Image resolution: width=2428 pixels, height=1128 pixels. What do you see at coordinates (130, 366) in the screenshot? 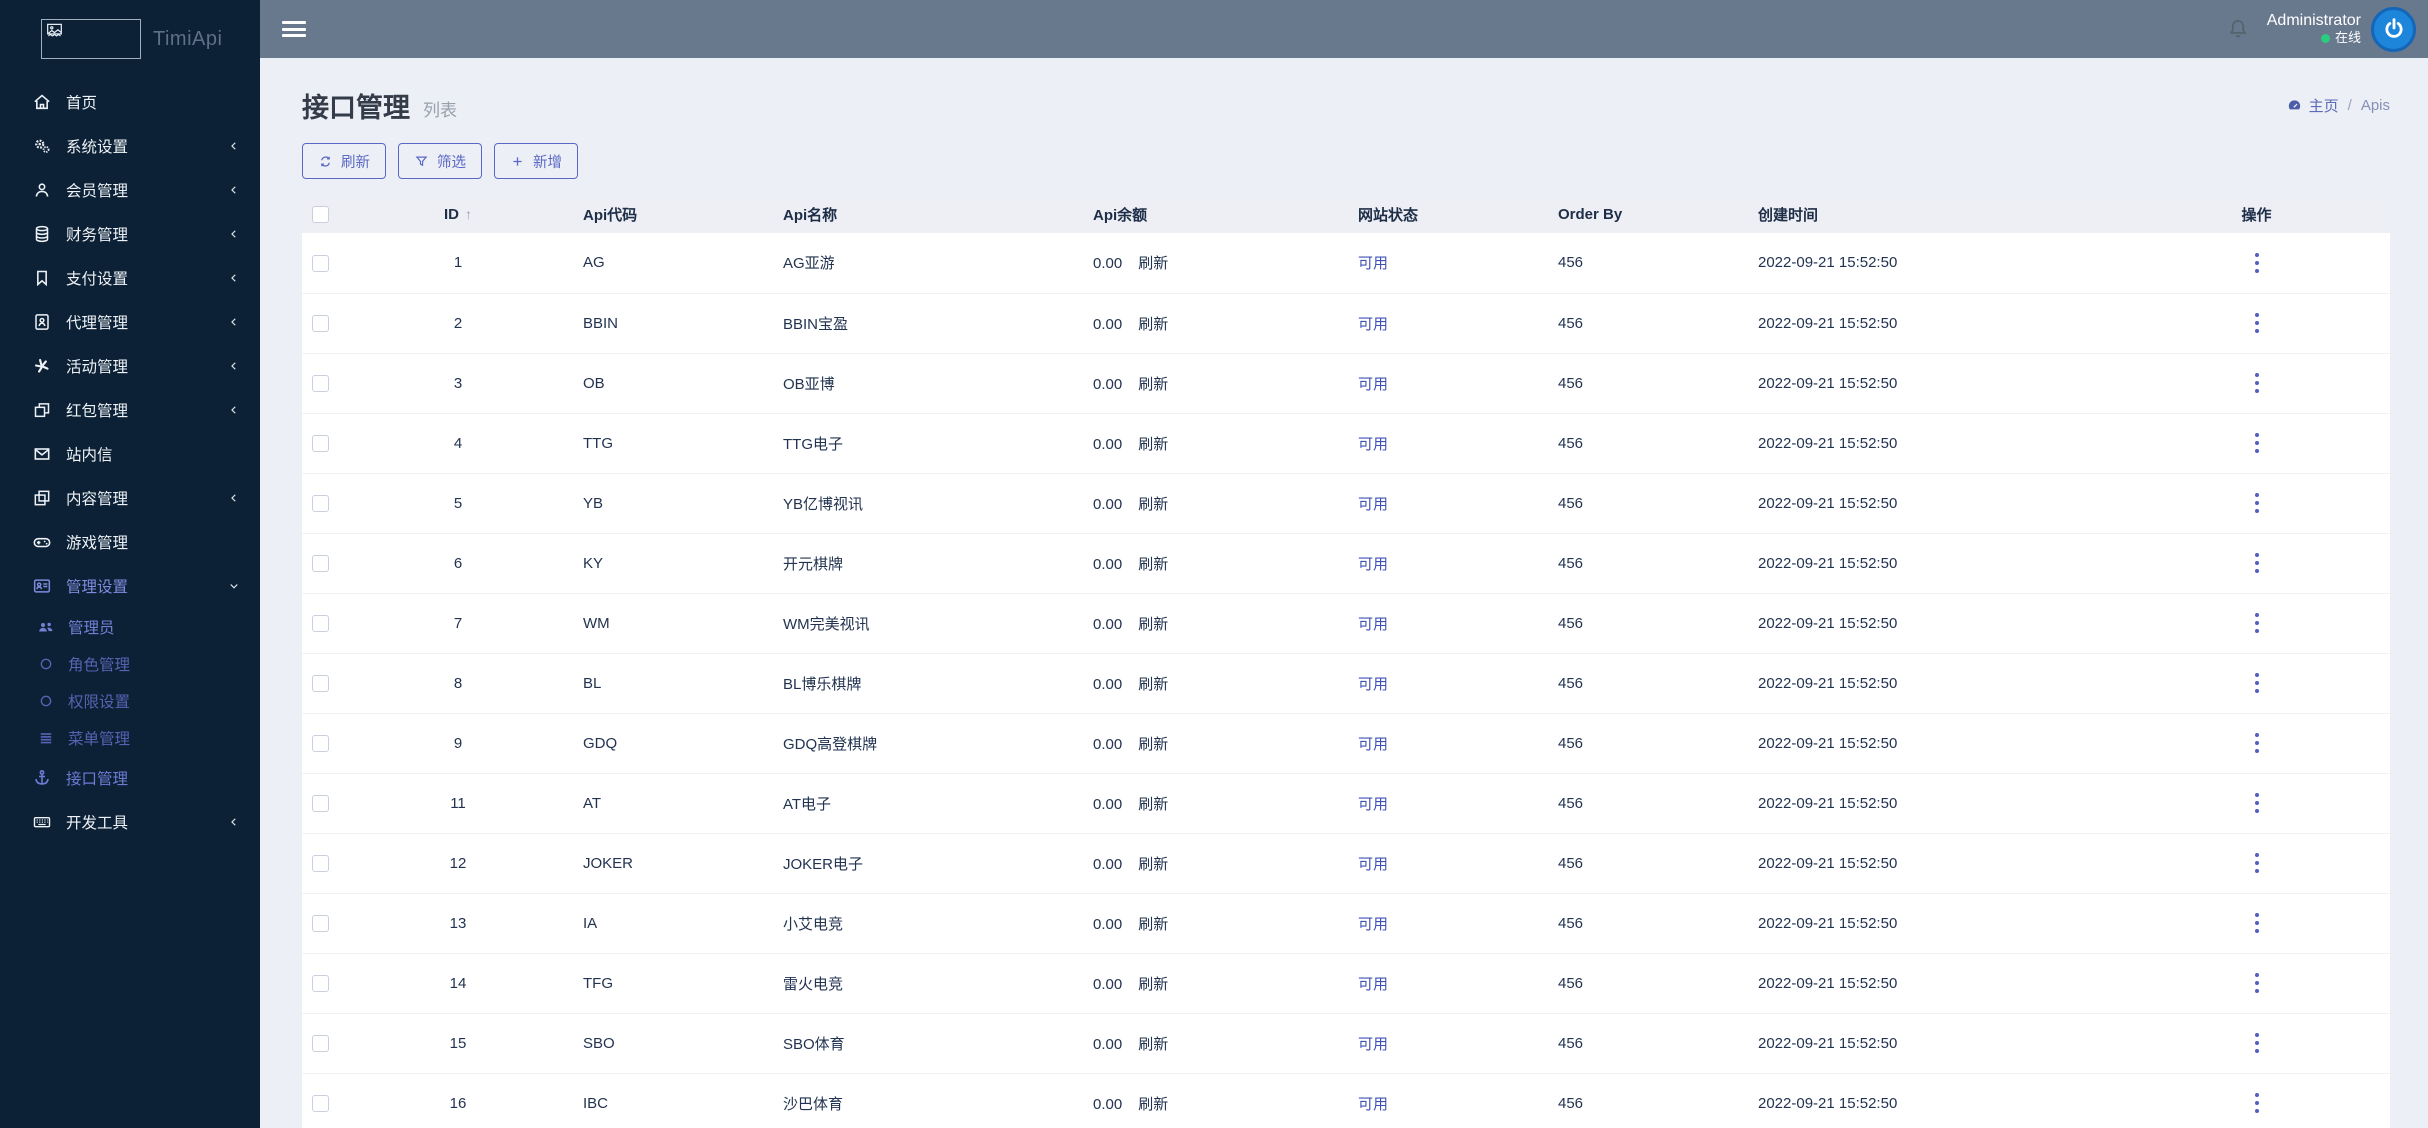
I see `sidebar-item-activities: 活动管理` at bounding box center [130, 366].